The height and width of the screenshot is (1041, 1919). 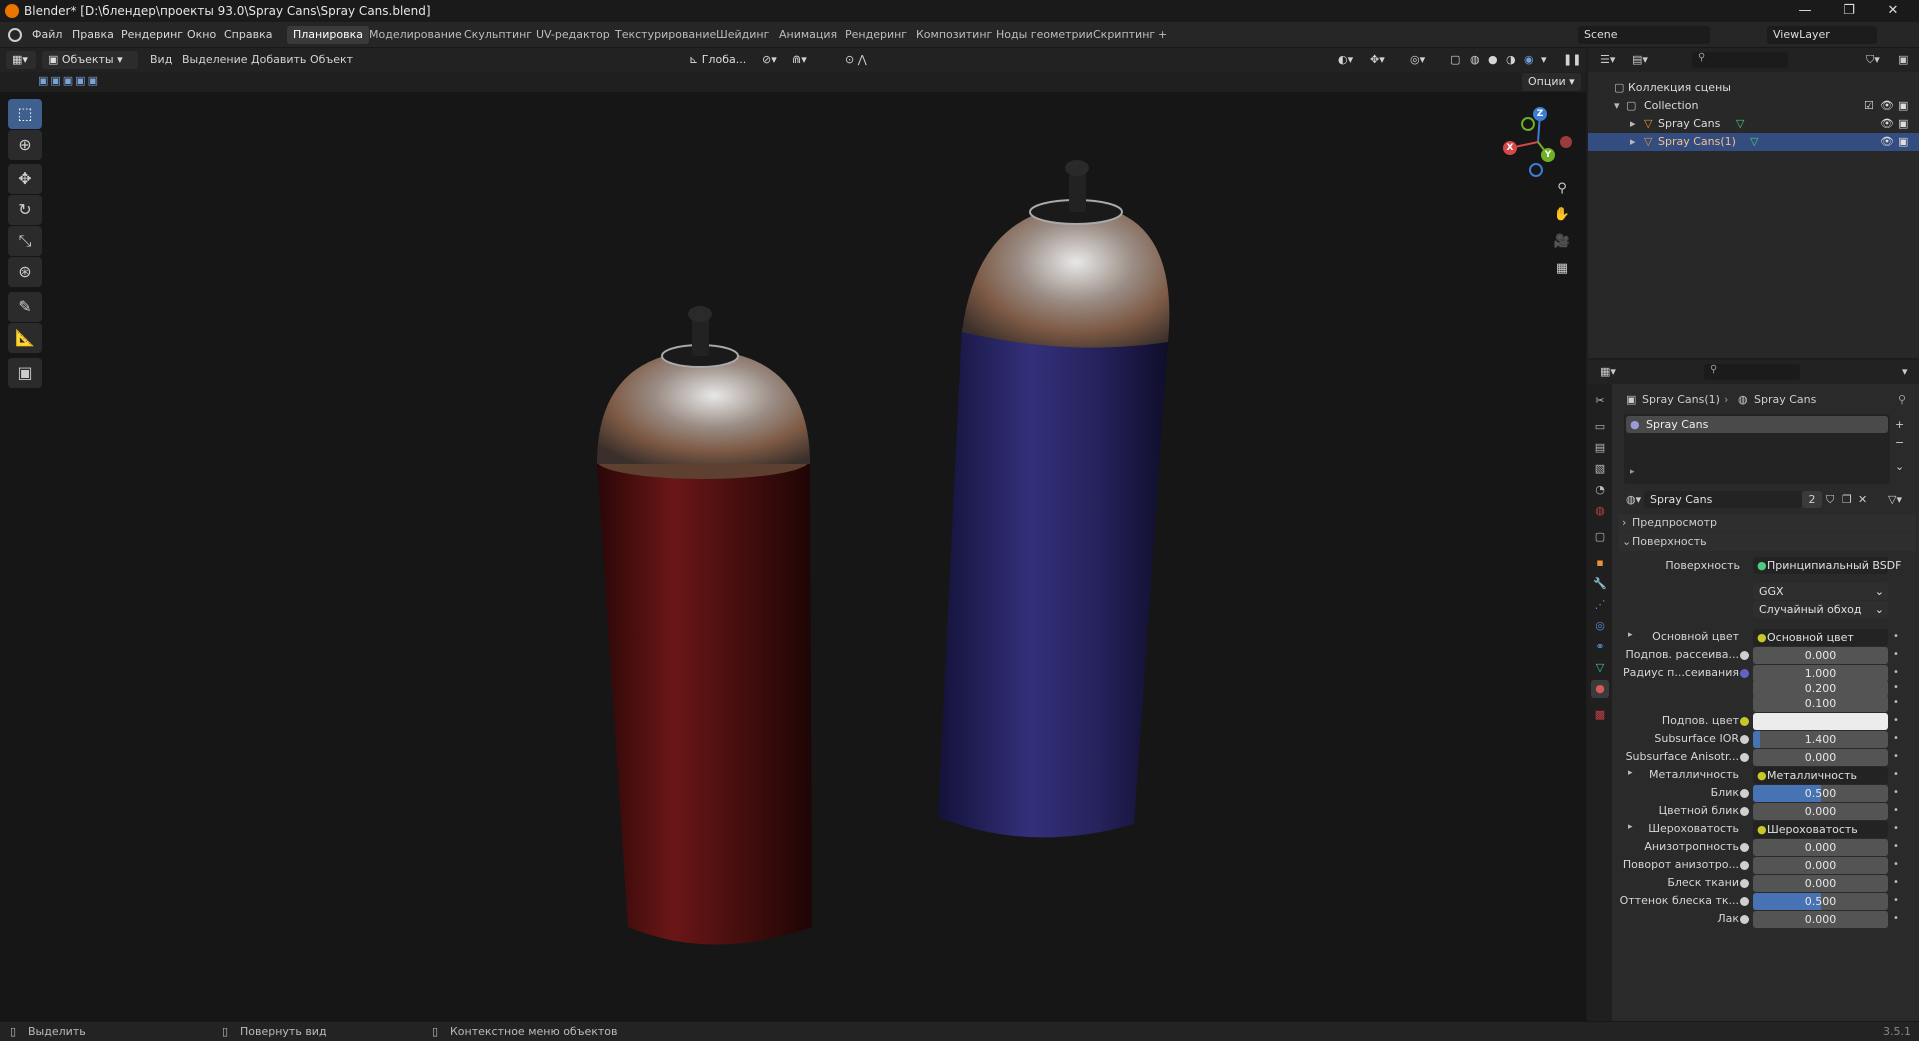 I want to click on filter-icon: ⛉▾, so click(x=1873, y=60).